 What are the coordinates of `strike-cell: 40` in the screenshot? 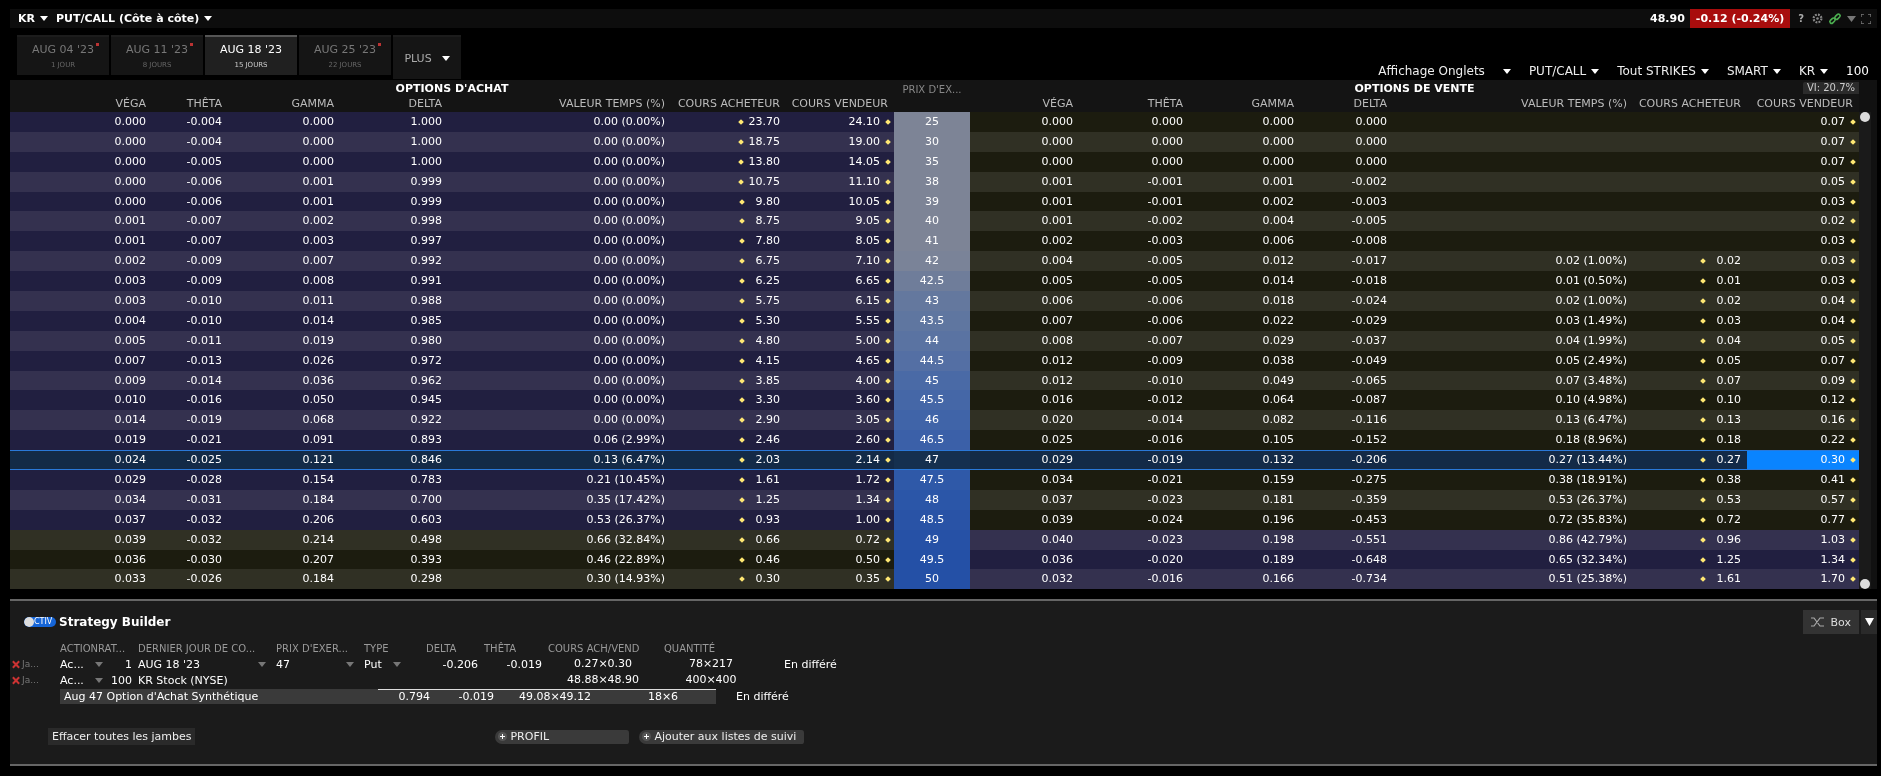 It's located at (932, 221).